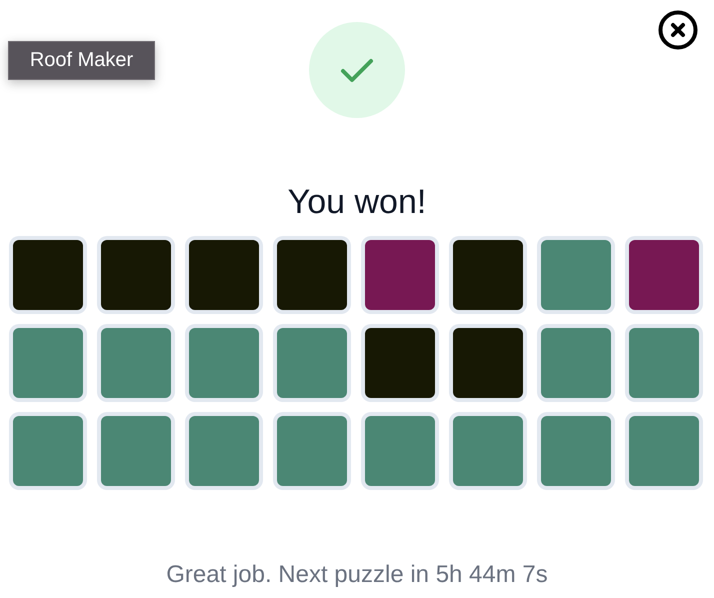  What do you see at coordinates (357, 70) in the screenshot?
I see `checkmark-icon` at bounding box center [357, 70].